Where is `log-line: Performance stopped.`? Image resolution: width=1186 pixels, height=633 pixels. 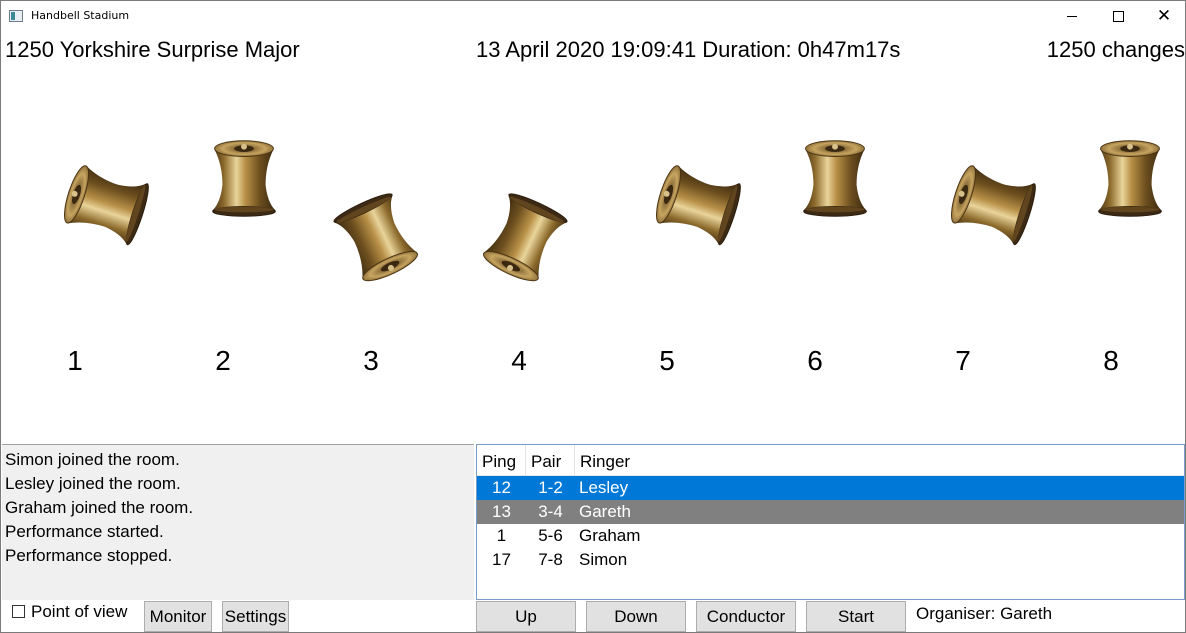 log-line: Performance stopped. is located at coordinates (89, 555).